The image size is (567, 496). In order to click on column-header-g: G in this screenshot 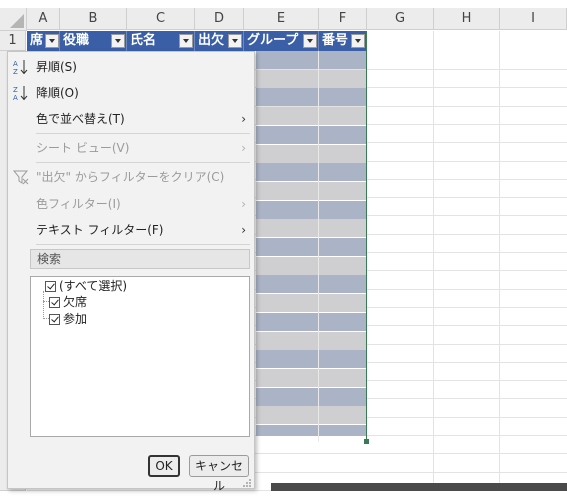, I will do `click(400, 19)`.